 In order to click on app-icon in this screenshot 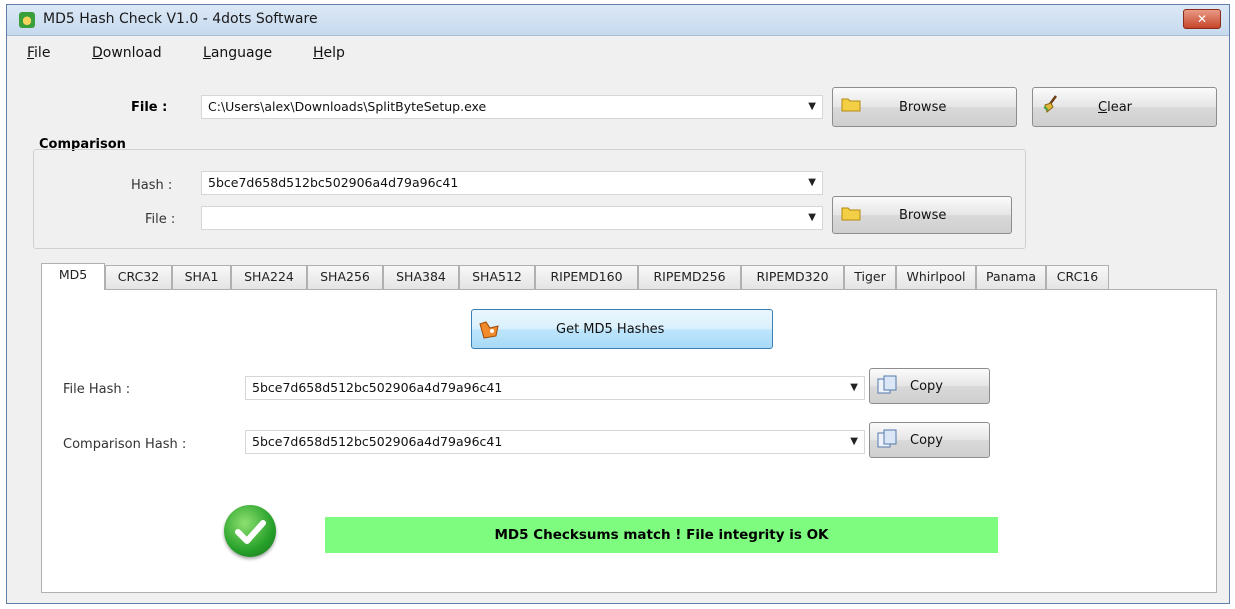, I will do `click(27, 20)`.